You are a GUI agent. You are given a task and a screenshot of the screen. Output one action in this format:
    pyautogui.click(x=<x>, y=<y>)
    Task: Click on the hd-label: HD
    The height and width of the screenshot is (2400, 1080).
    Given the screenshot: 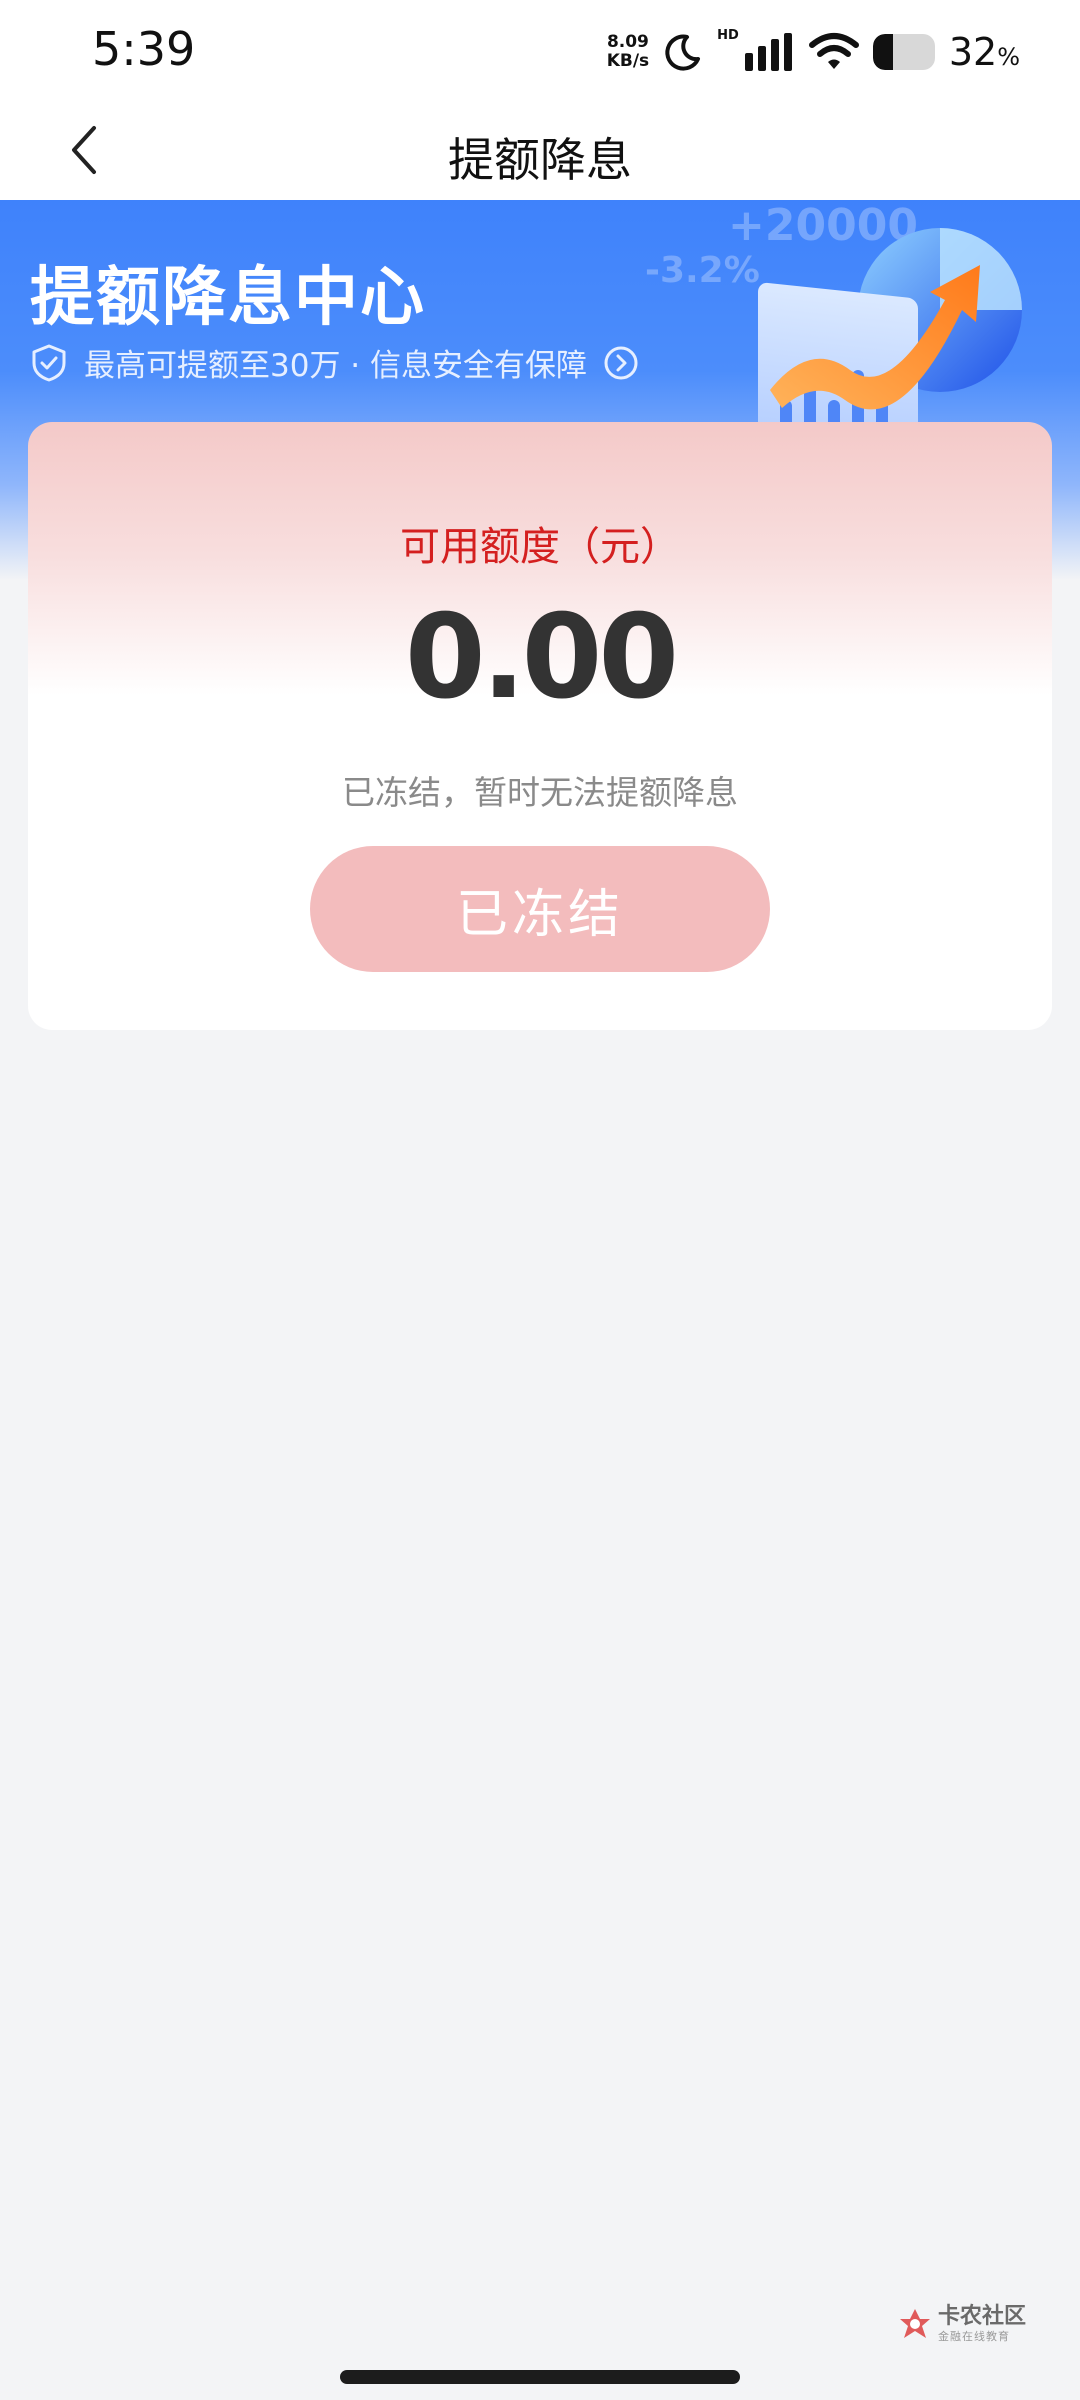 What is the action you would take?
    pyautogui.click(x=728, y=35)
    